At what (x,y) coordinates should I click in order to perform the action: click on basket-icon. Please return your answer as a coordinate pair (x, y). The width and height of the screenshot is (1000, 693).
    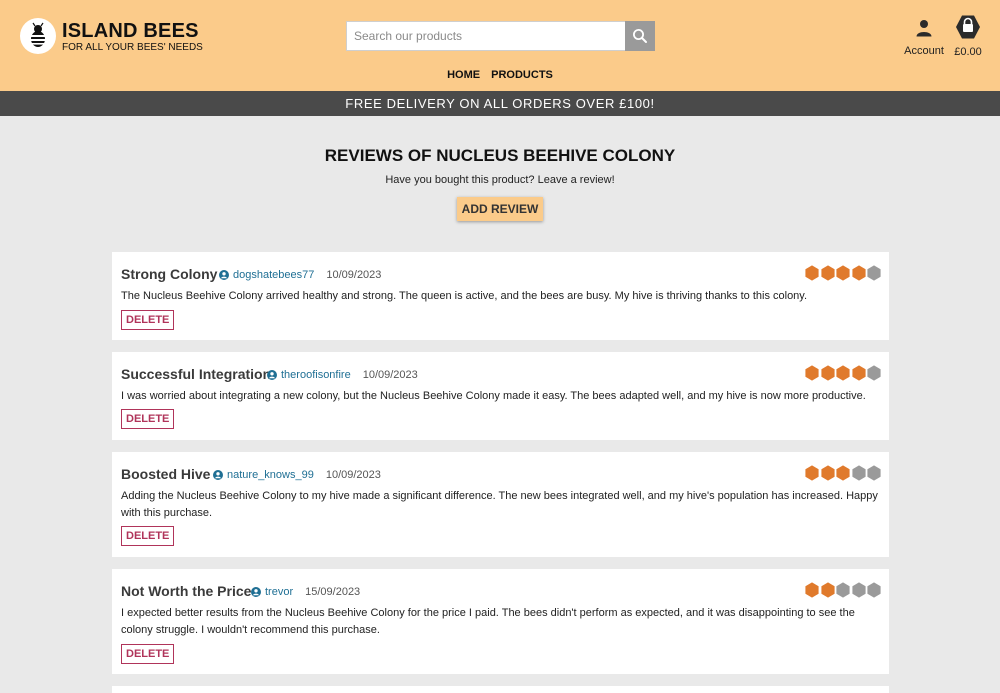
    Looking at the image, I should click on (968, 27).